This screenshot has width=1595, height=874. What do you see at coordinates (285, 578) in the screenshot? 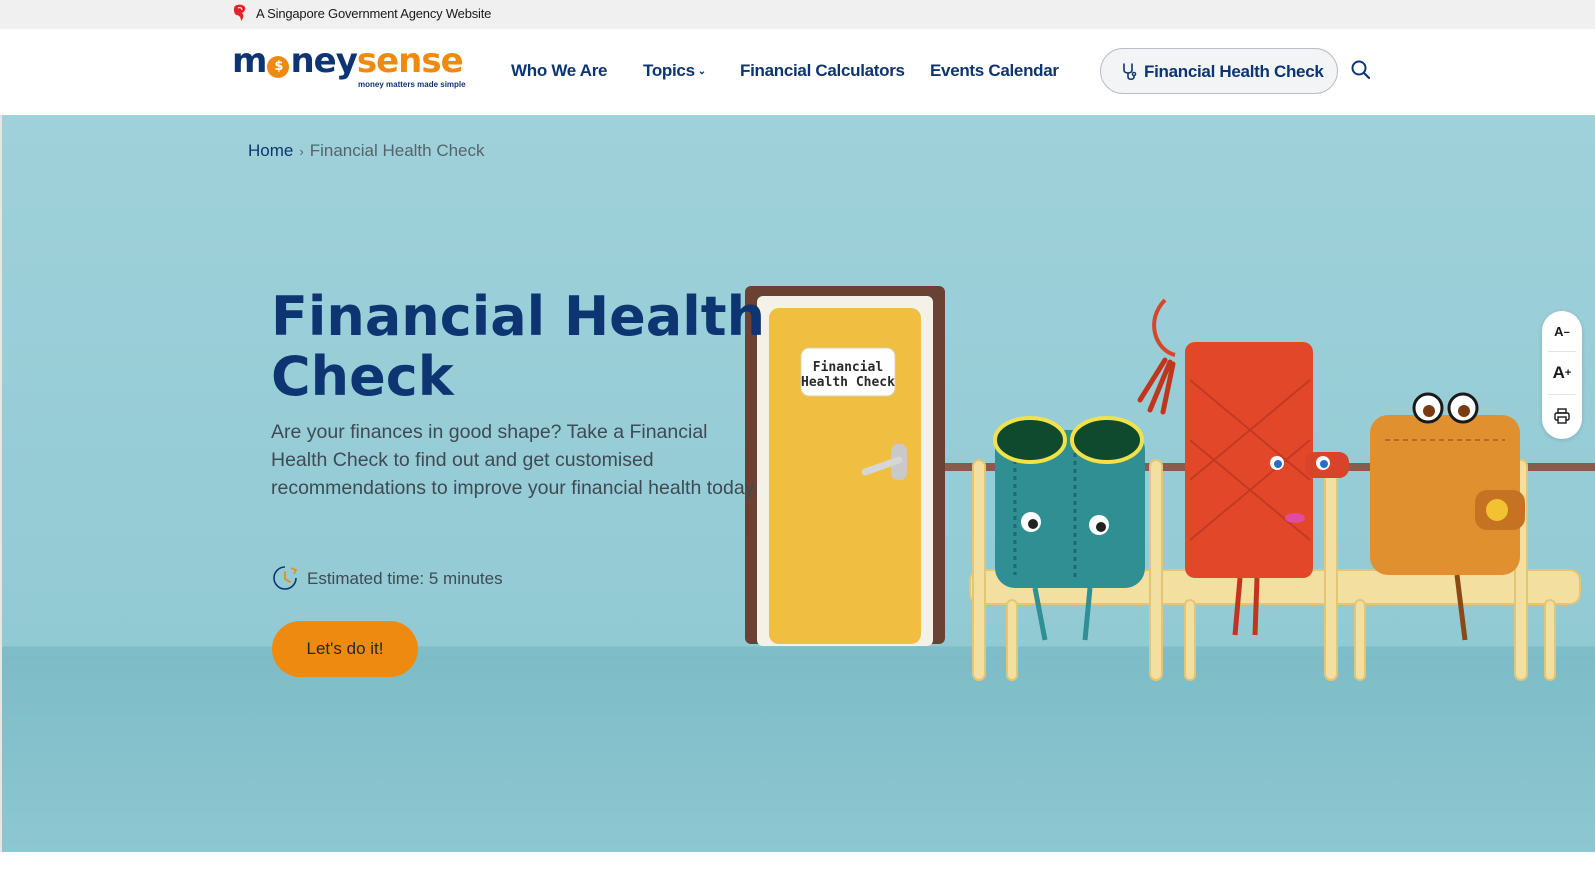
I see `clock-icon` at bounding box center [285, 578].